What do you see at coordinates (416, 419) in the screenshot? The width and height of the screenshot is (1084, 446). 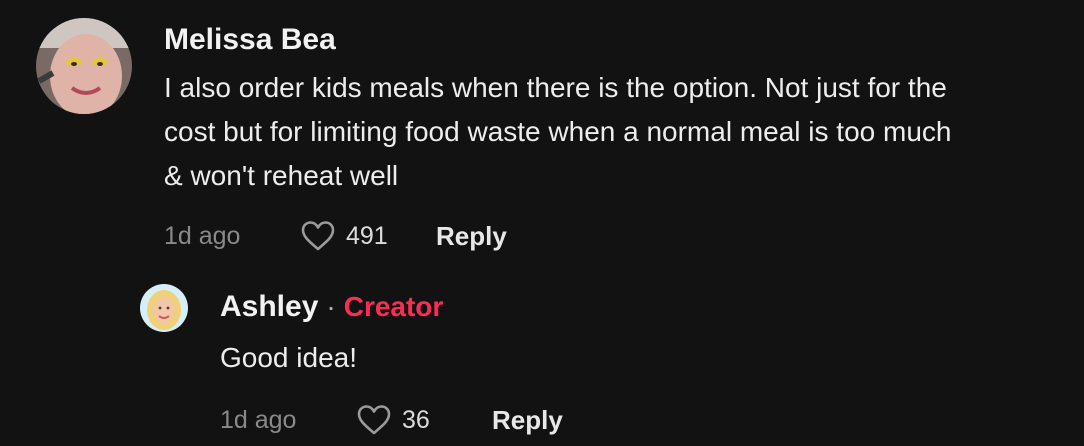 I see `like-count: 36` at bounding box center [416, 419].